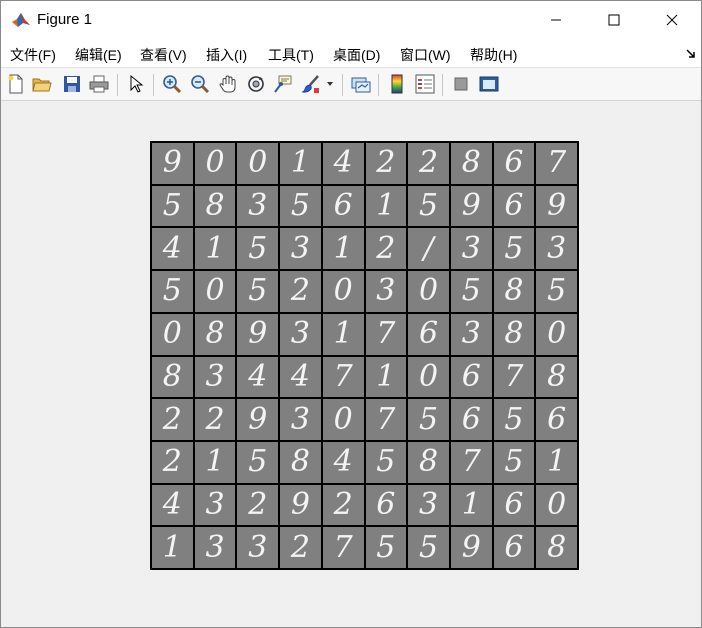 The image size is (702, 628). What do you see at coordinates (428, 249) in the screenshot?
I see `digit-cell: /` at bounding box center [428, 249].